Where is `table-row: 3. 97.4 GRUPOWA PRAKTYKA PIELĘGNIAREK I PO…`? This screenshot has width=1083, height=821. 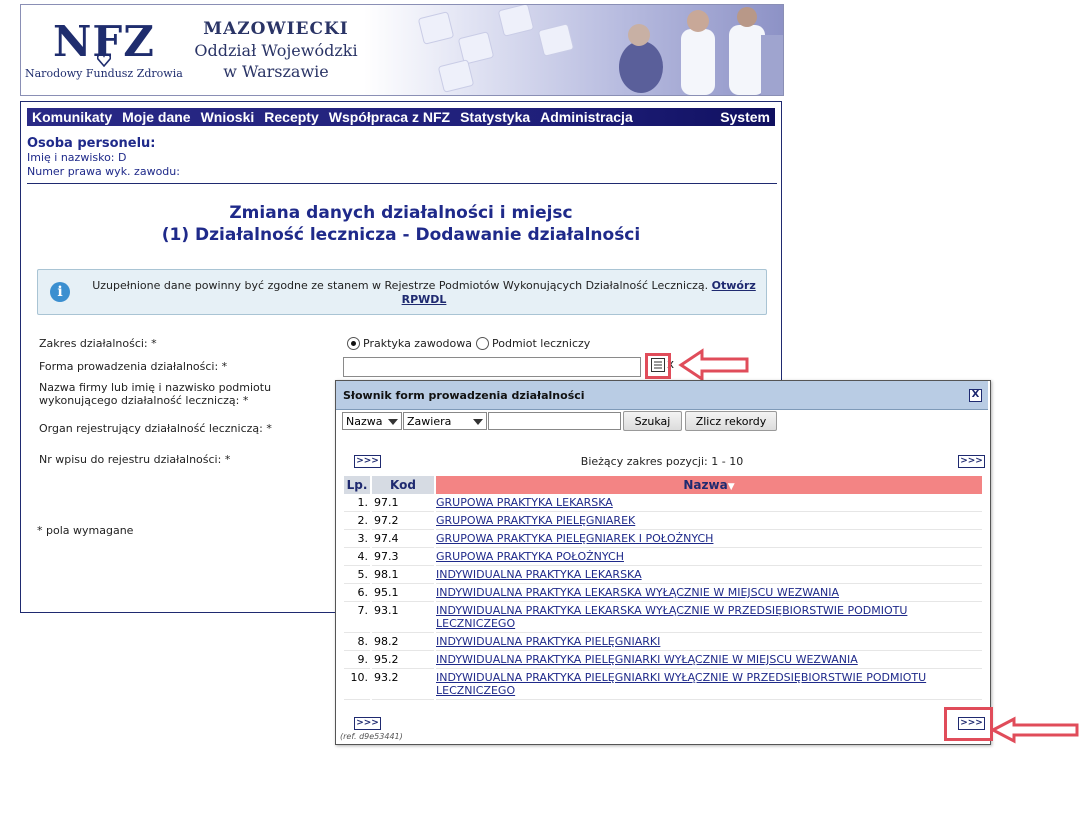 table-row: 3. 97.4 GRUPOWA PRAKTYKA PIELĘGNIAREK I PO… is located at coordinates (663, 539).